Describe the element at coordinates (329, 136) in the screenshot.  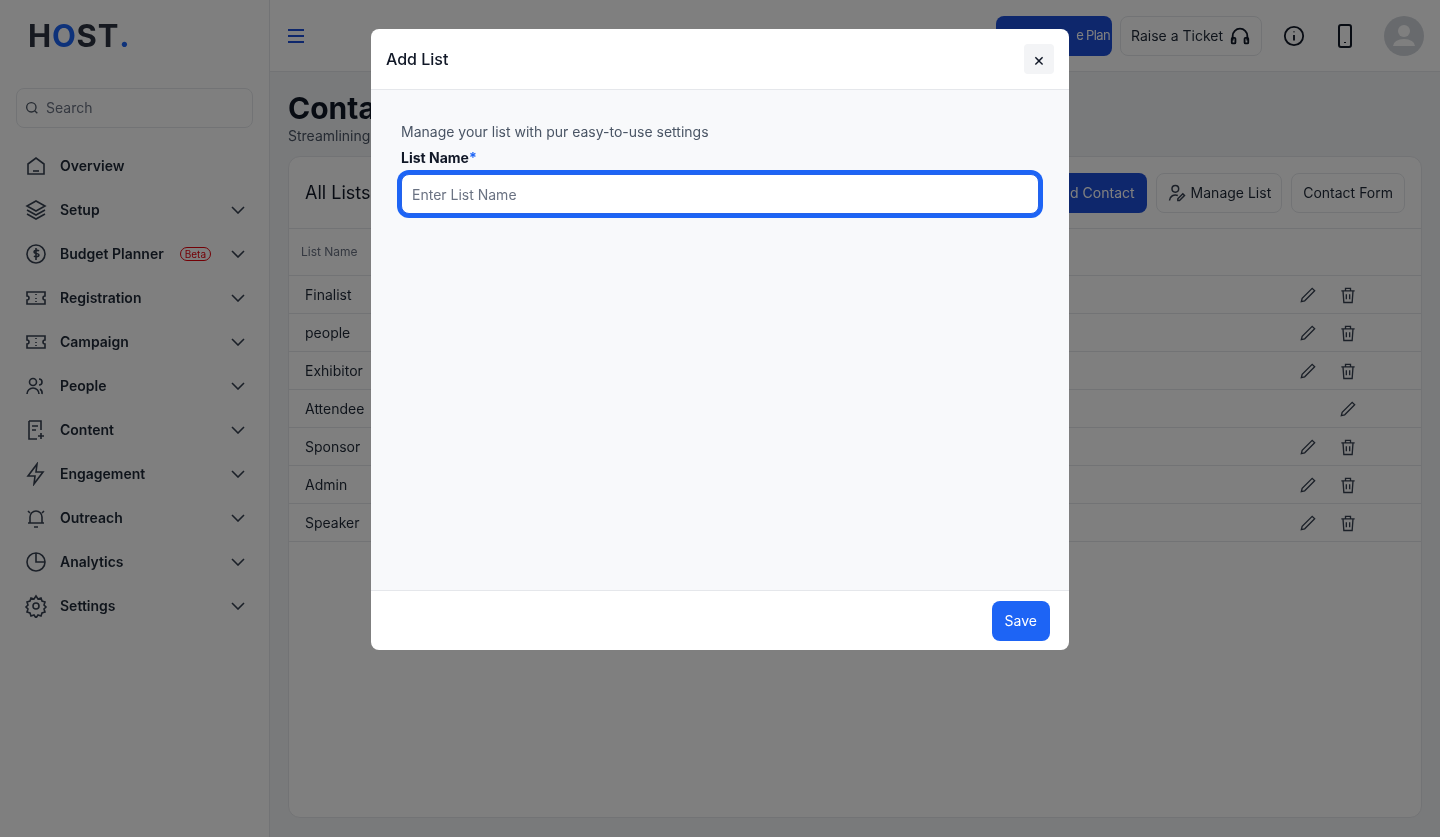
I see `page-subtitle: Streamlining` at that location.